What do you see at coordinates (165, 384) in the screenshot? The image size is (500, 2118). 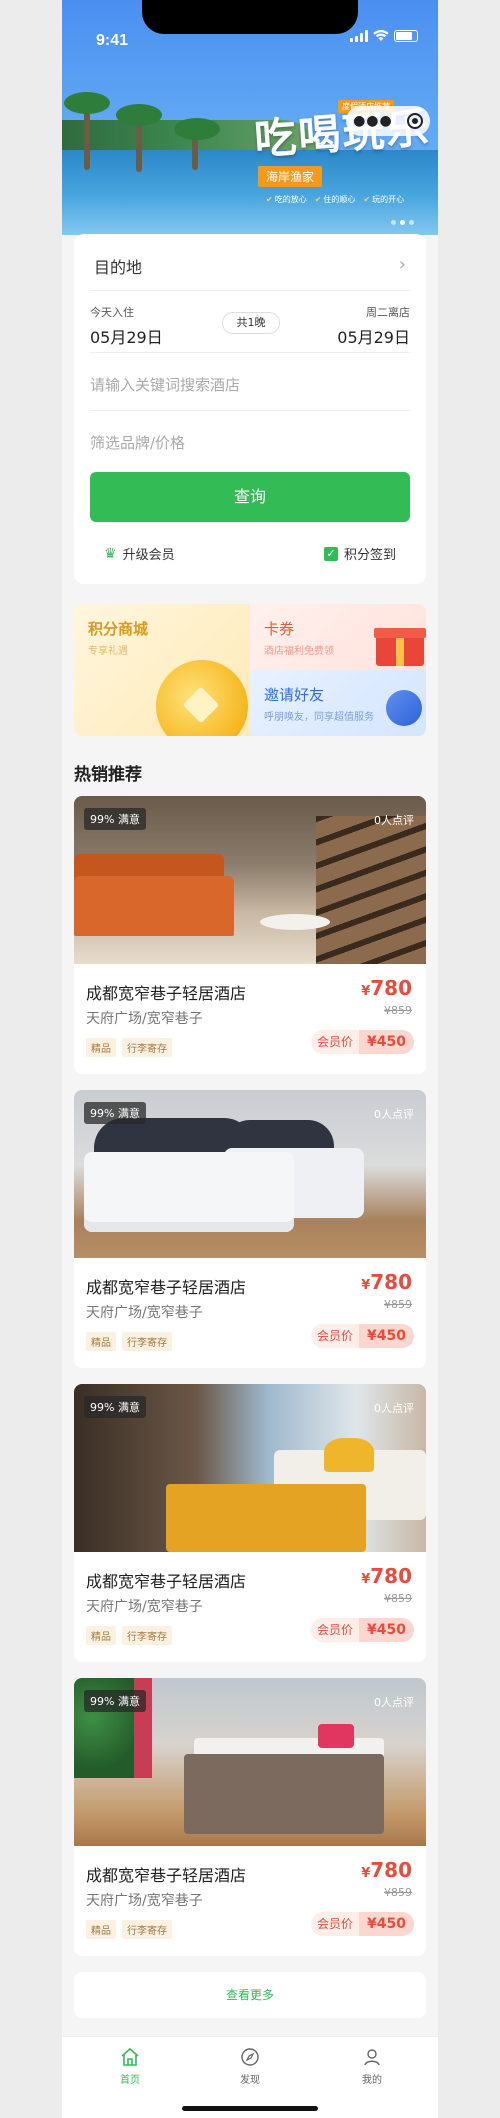 I see `keyword-search-input: 请输入关键词搜索酒店` at bounding box center [165, 384].